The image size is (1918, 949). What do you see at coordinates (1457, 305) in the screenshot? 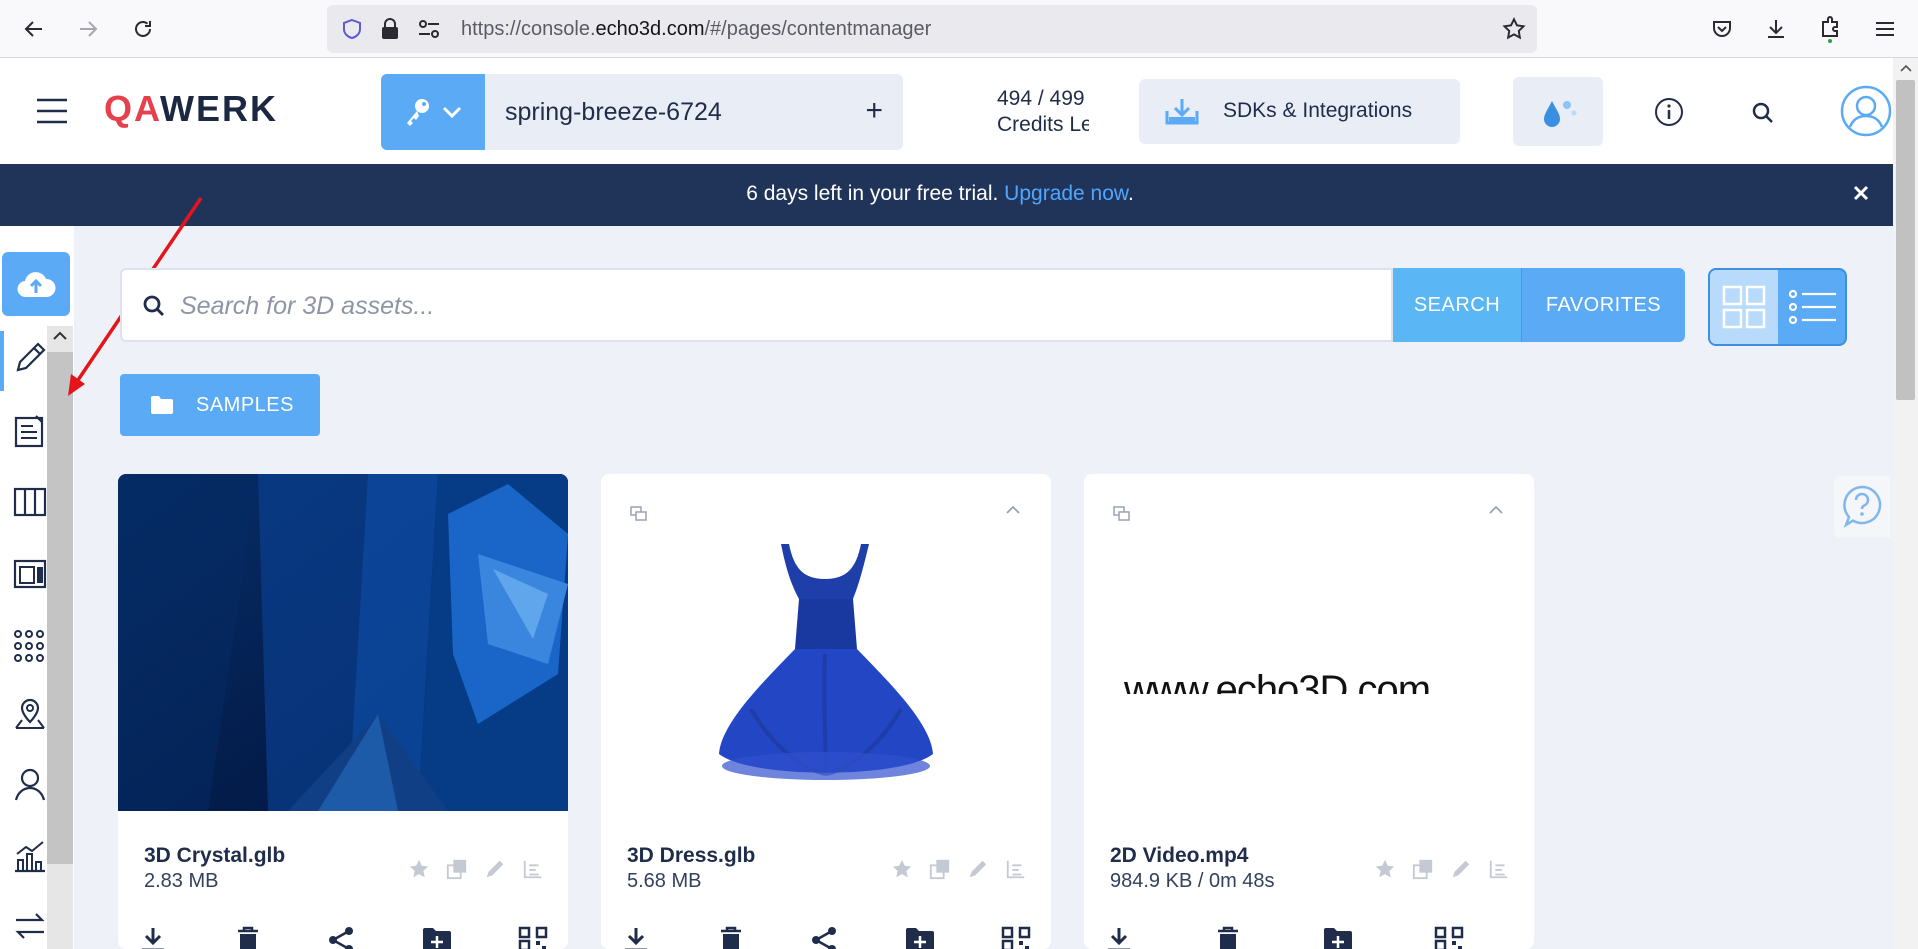
I see `search-button: SEARCH` at bounding box center [1457, 305].